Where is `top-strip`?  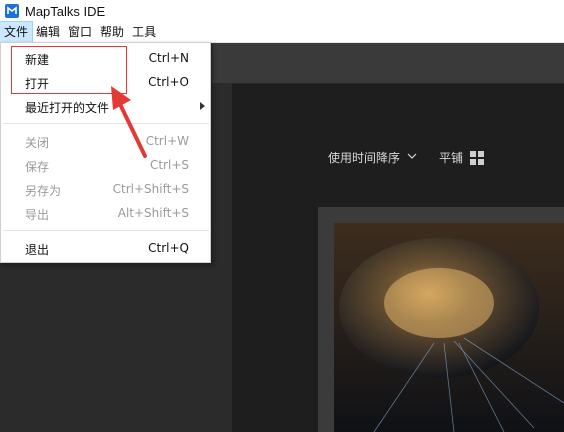 top-strip is located at coordinates (388, 63).